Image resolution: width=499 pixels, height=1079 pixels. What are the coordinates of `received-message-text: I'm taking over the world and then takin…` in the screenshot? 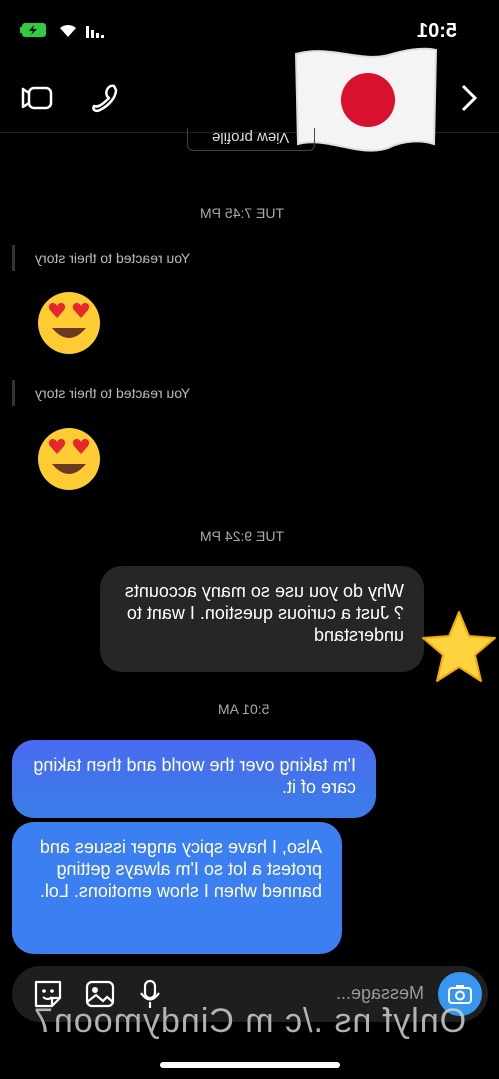 It's located at (194, 776).